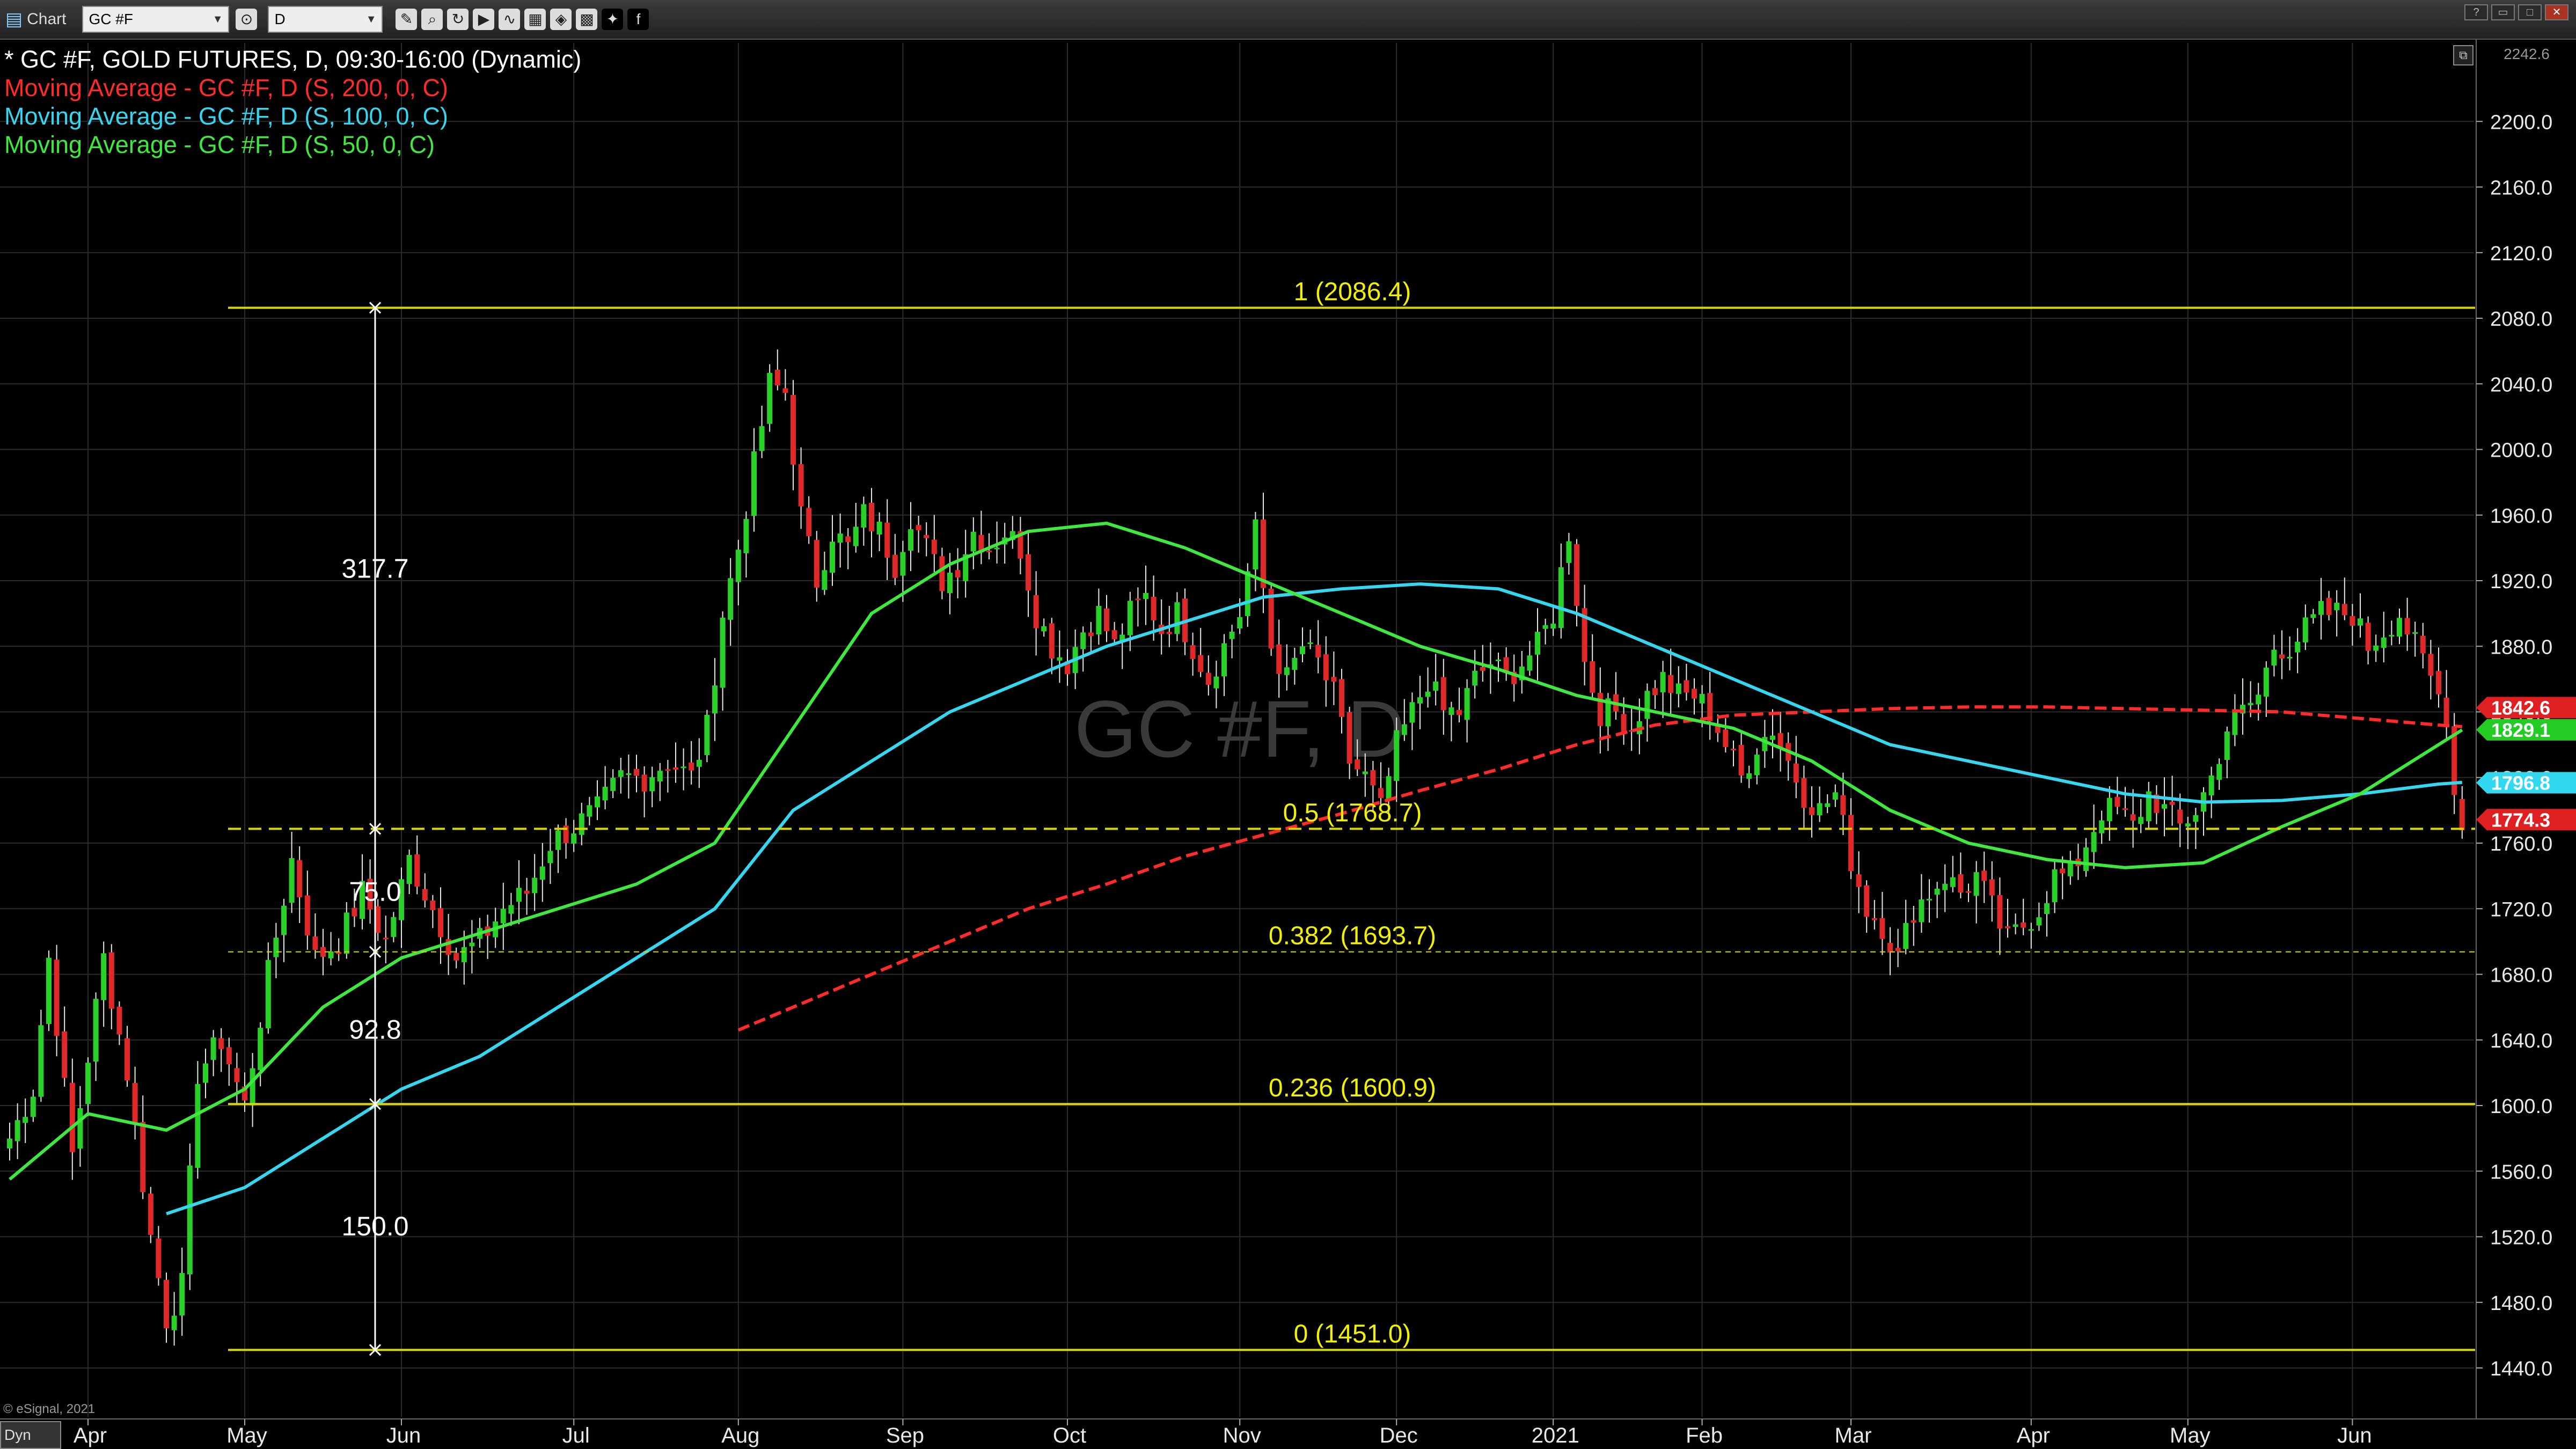 The image size is (2576, 1449). I want to click on layout-icon: ▦, so click(535, 19).